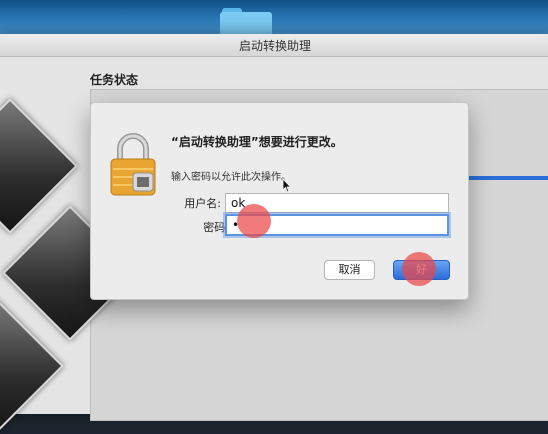 The image size is (548, 434). What do you see at coordinates (133, 164) in the screenshot?
I see `lock-icon` at bounding box center [133, 164].